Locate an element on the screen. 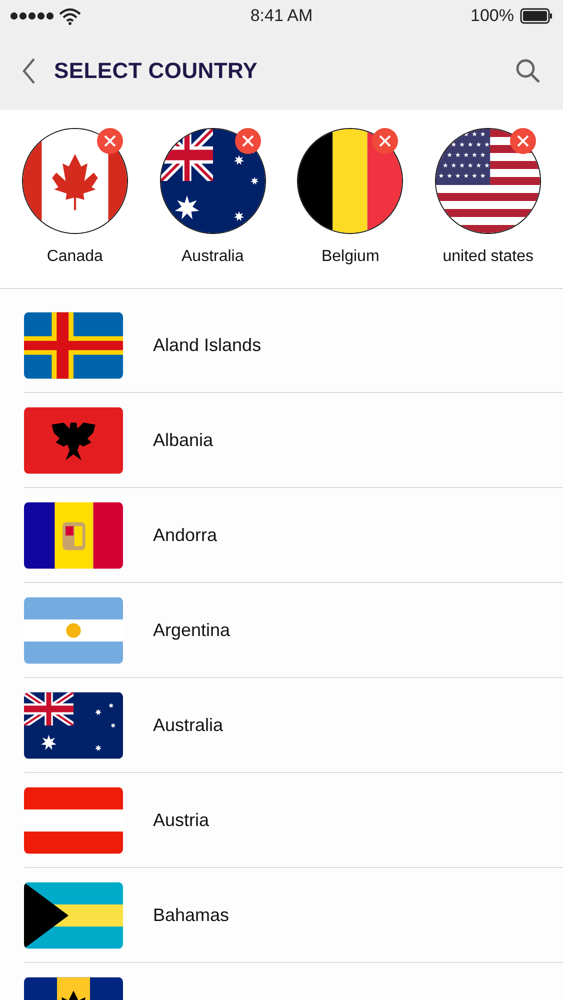 The width and height of the screenshot is (563, 1000). signal-icon is located at coordinates (32, 16).